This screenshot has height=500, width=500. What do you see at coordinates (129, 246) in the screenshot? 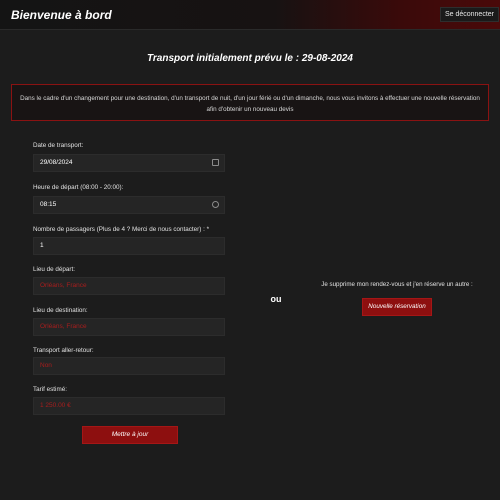
I see `passengers-input: 1` at bounding box center [129, 246].